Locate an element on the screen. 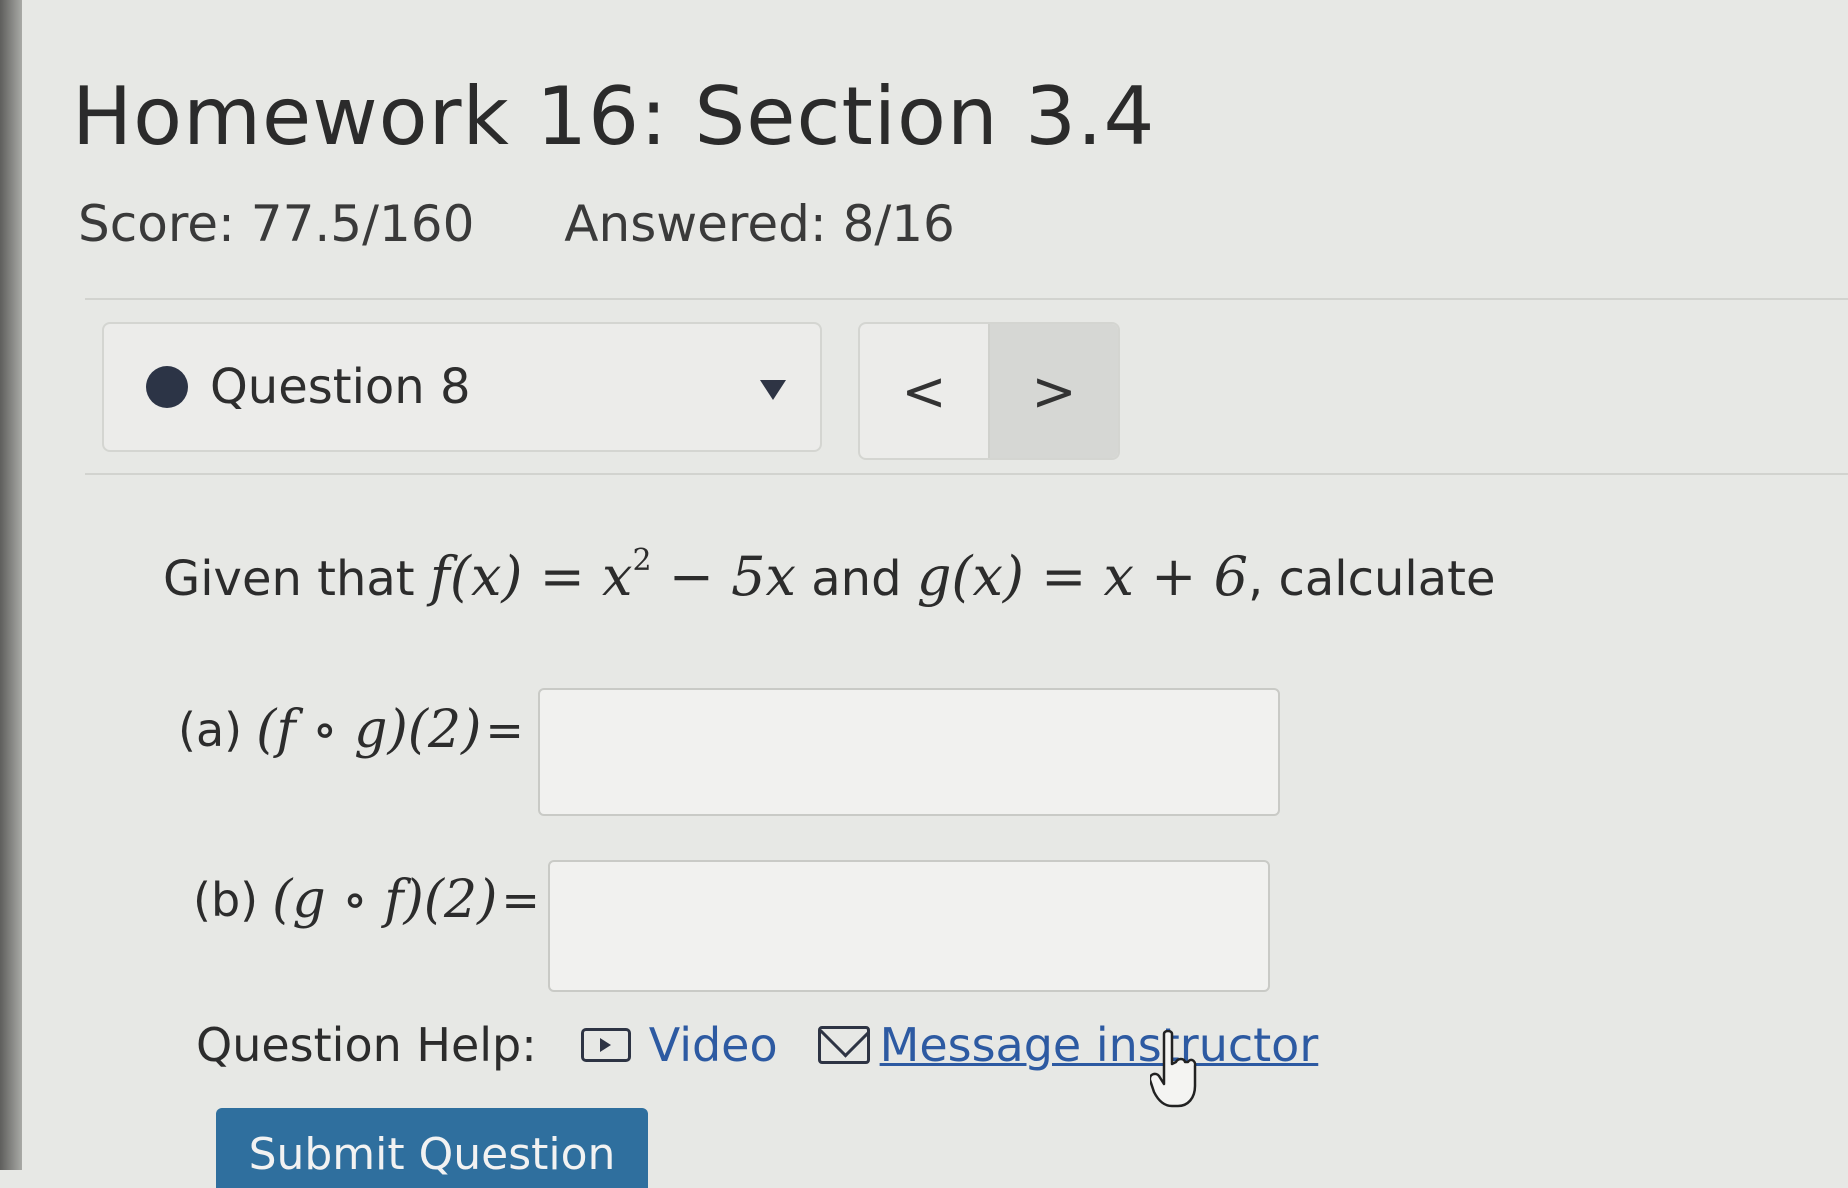 The width and height of the screenshot is (1848, 1188). video-play-icon is located at coordinates (605, 1045).